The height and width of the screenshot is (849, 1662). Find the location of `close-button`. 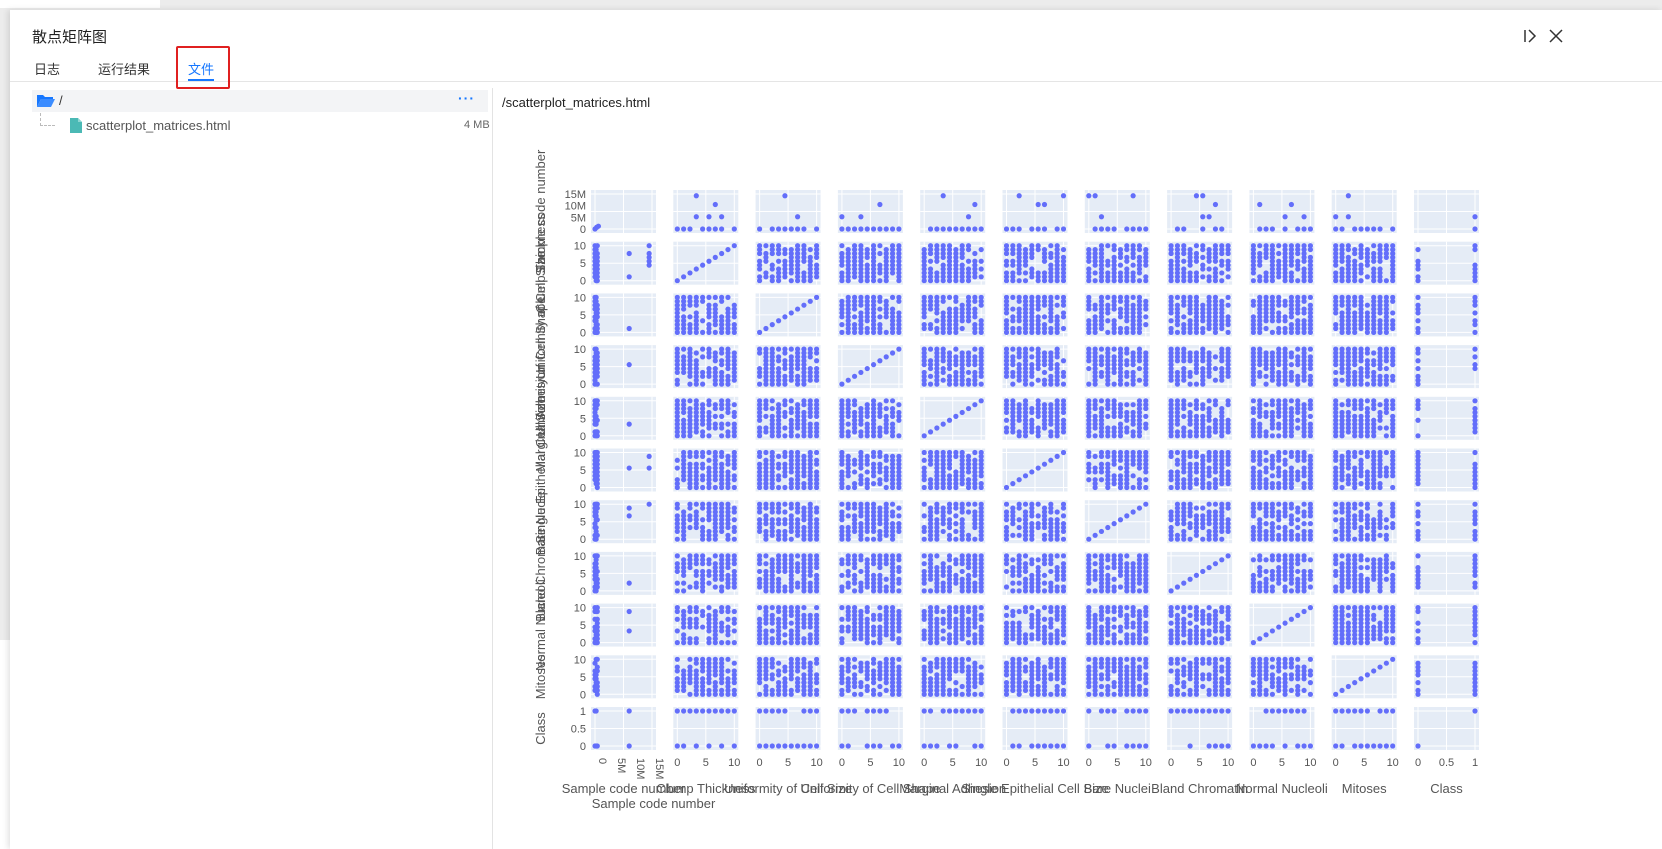

close-button is located at coordinates (1556, 36).